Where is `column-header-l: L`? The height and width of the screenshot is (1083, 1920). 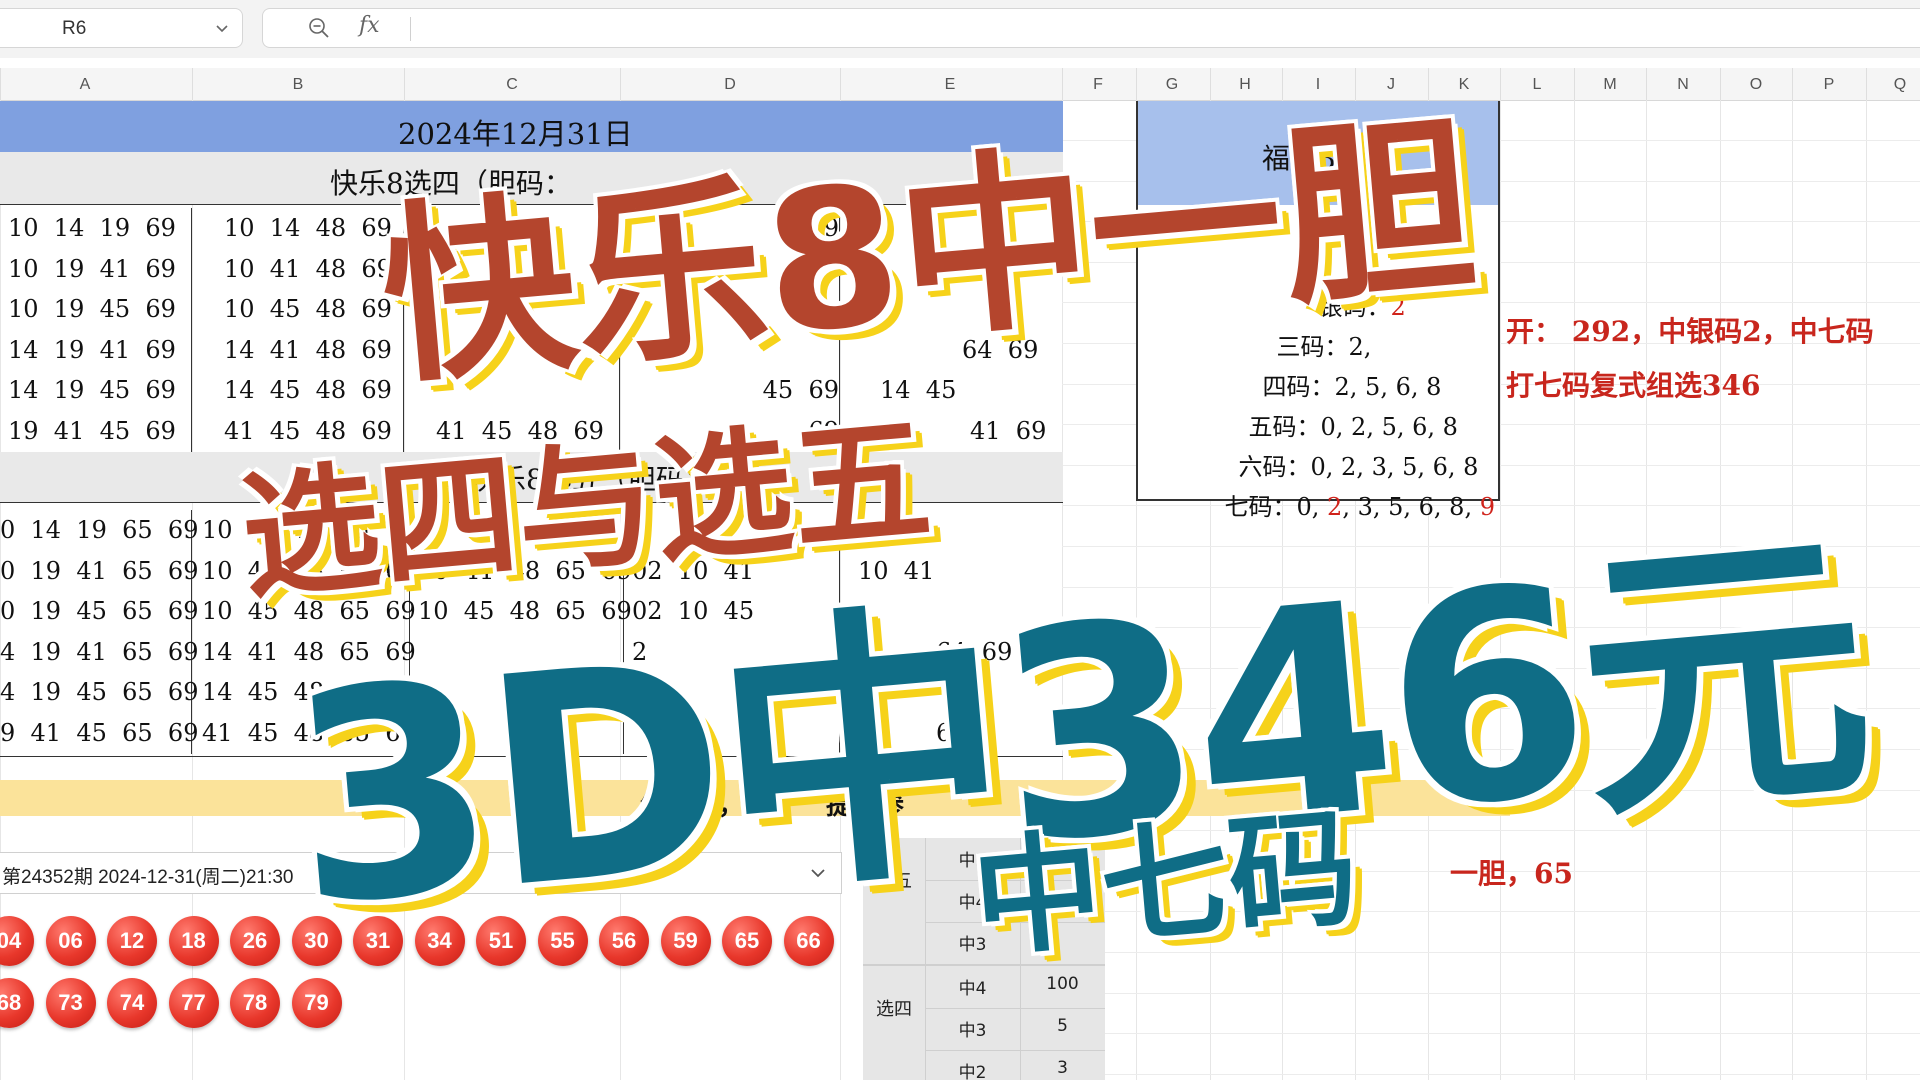 column-header-l: L is located at coordinates (1537, 85).